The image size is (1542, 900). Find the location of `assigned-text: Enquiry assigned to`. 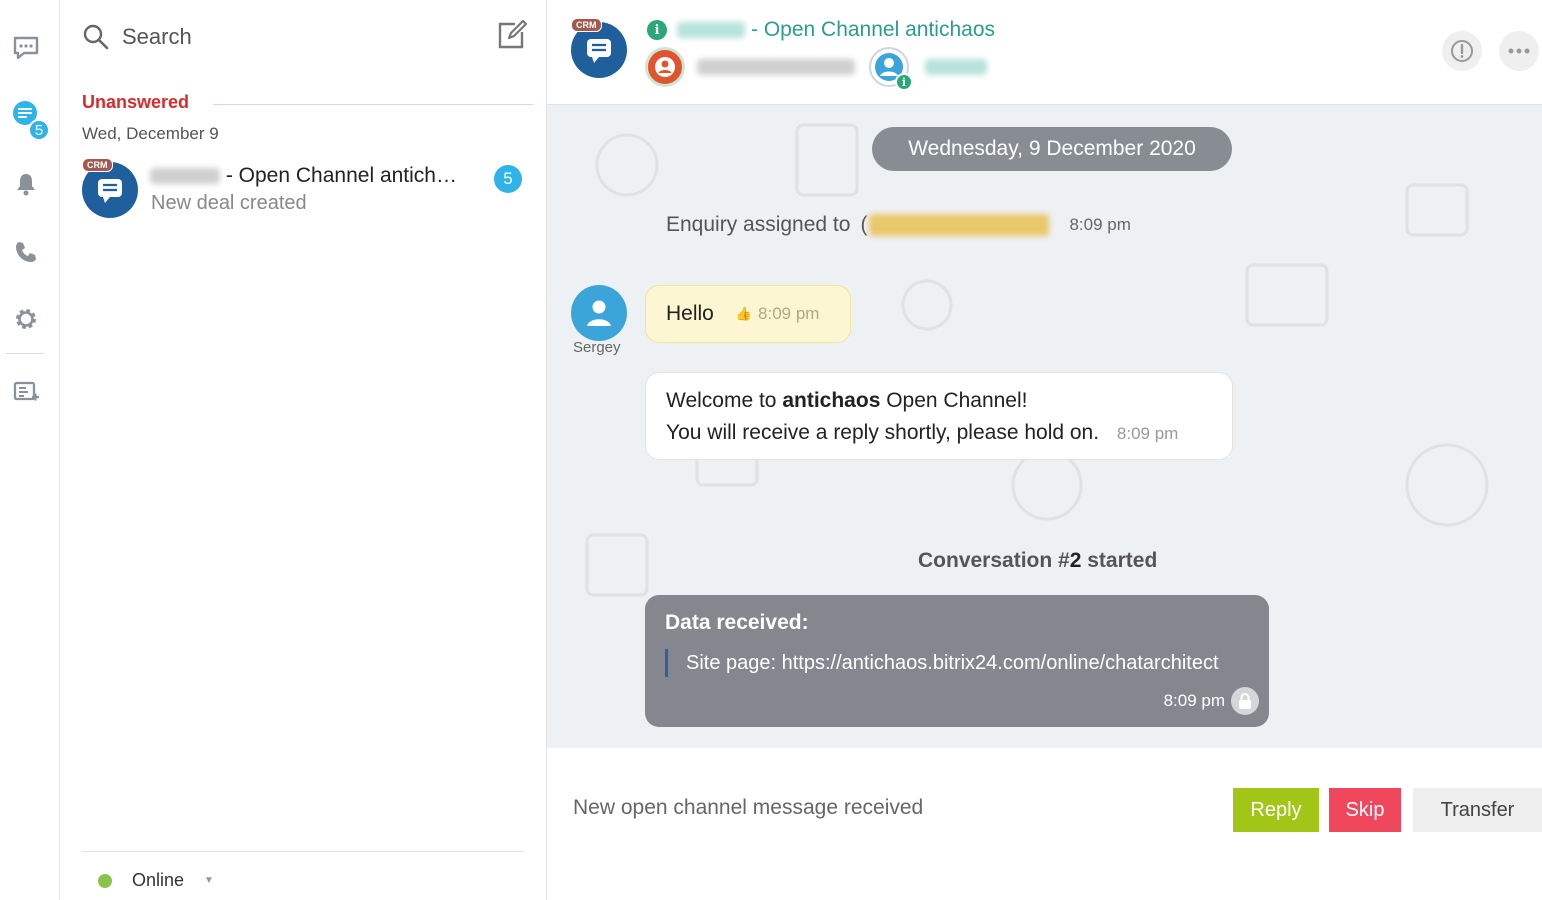

assigned-text: Enquiry assigned to is located at coordinates (758, 224).